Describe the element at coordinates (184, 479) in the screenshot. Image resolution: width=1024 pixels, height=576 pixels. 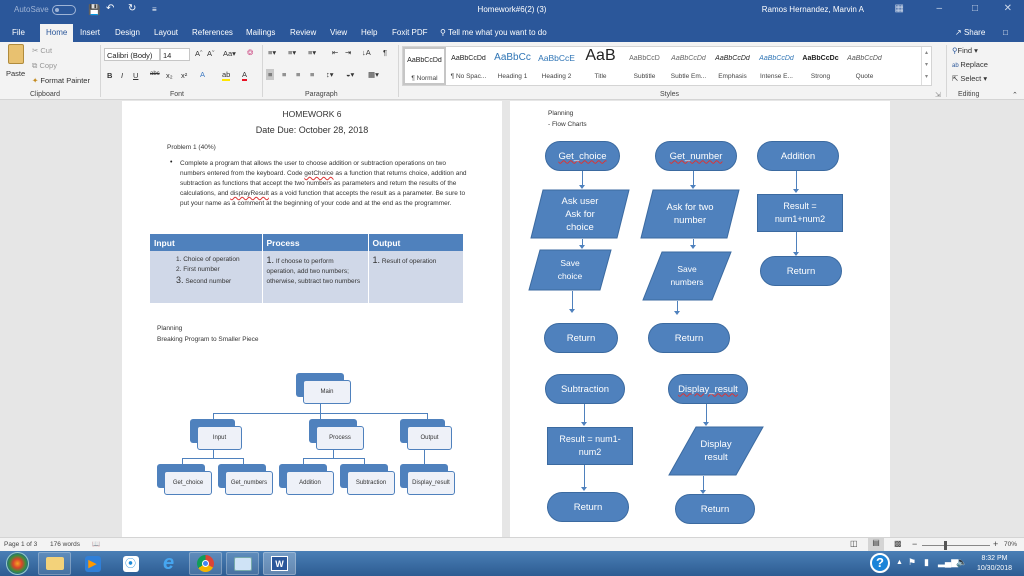
I see `node-get-choice: Get_choice` at that location.